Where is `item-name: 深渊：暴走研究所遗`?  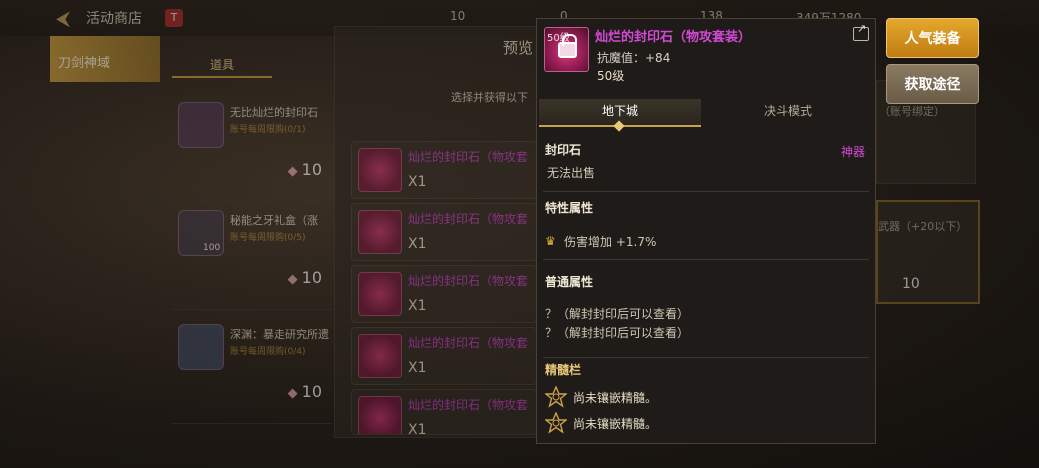 item-name: 深渊：暴走研究所遗 is located at coordinates (279, 334).